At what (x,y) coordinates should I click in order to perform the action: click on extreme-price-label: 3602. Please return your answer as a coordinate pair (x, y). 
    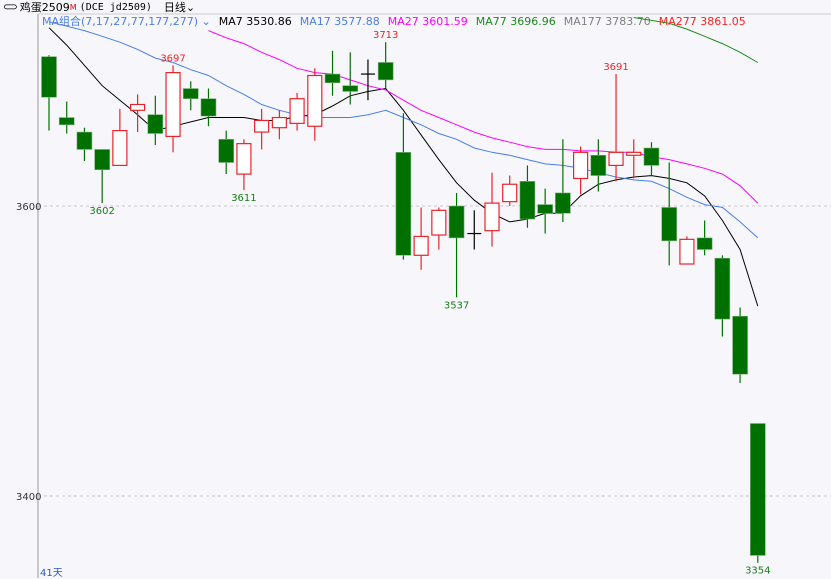
    Looking at the image, I should click on (101, 211).